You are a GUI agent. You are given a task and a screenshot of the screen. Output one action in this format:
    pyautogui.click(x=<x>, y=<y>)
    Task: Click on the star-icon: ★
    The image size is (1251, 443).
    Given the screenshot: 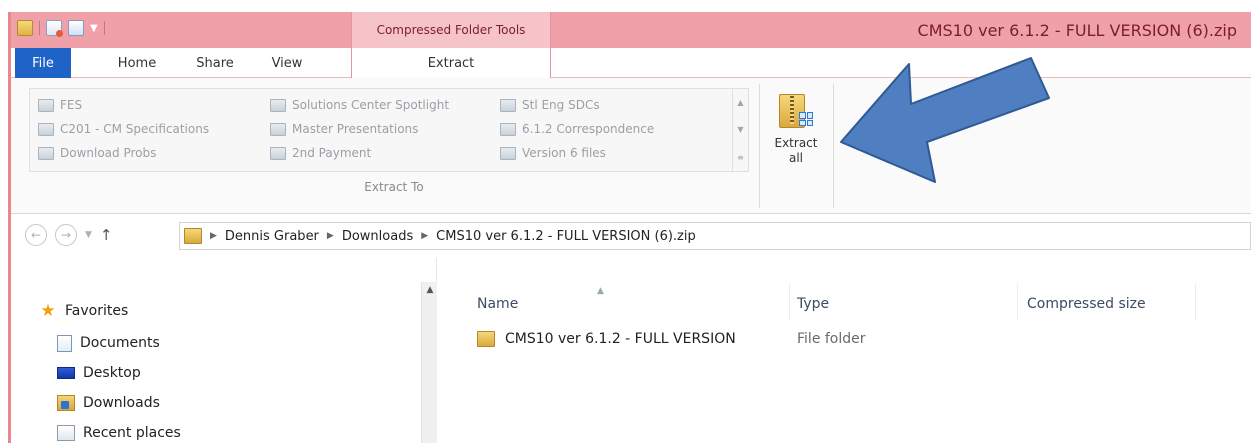 What is the action you would take?
    pyautogui.click(x=48, y=311)
    